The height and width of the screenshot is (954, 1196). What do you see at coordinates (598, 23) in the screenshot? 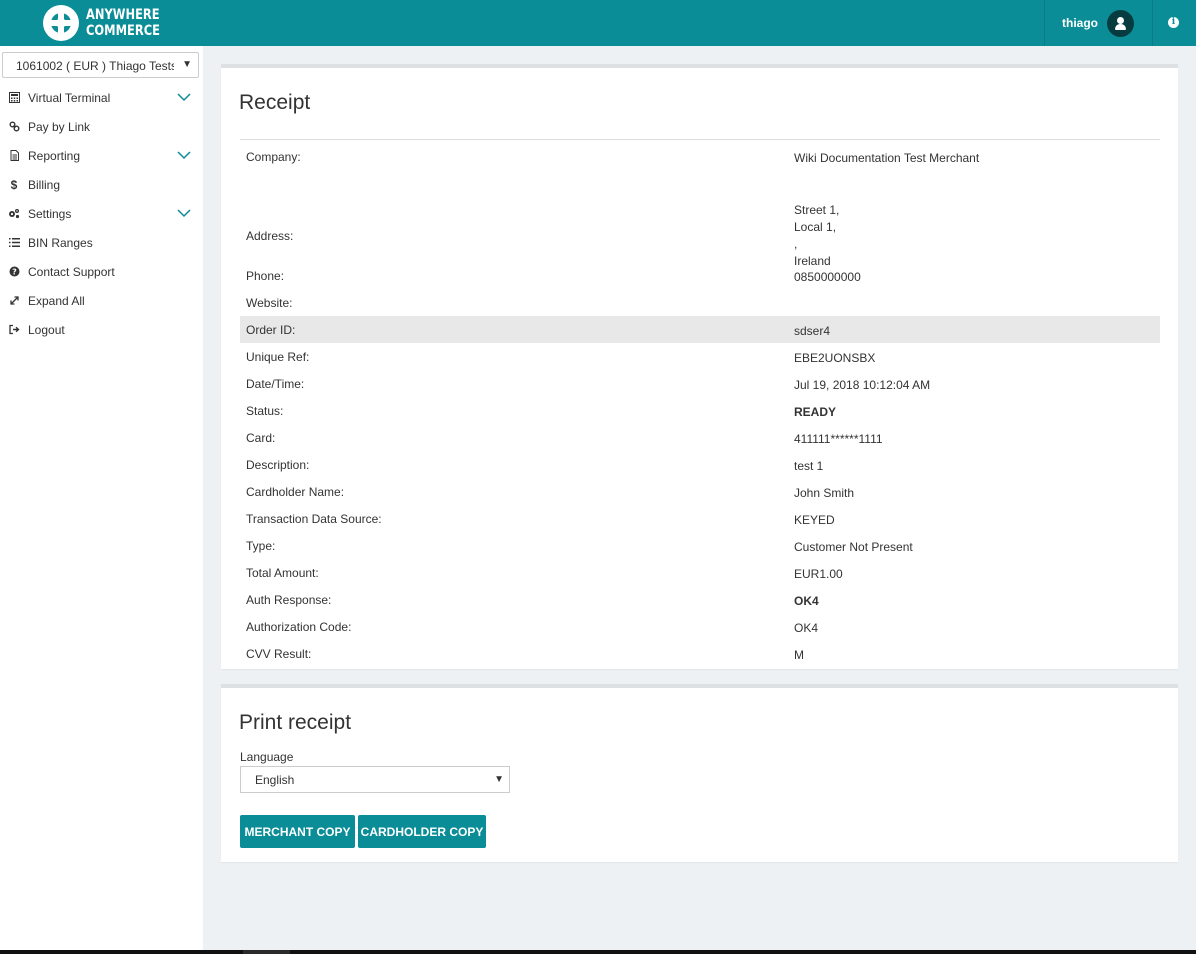
I see `top-bar: ANYWHERE COMMERCE thiago i` at bounding box center [598, 23].